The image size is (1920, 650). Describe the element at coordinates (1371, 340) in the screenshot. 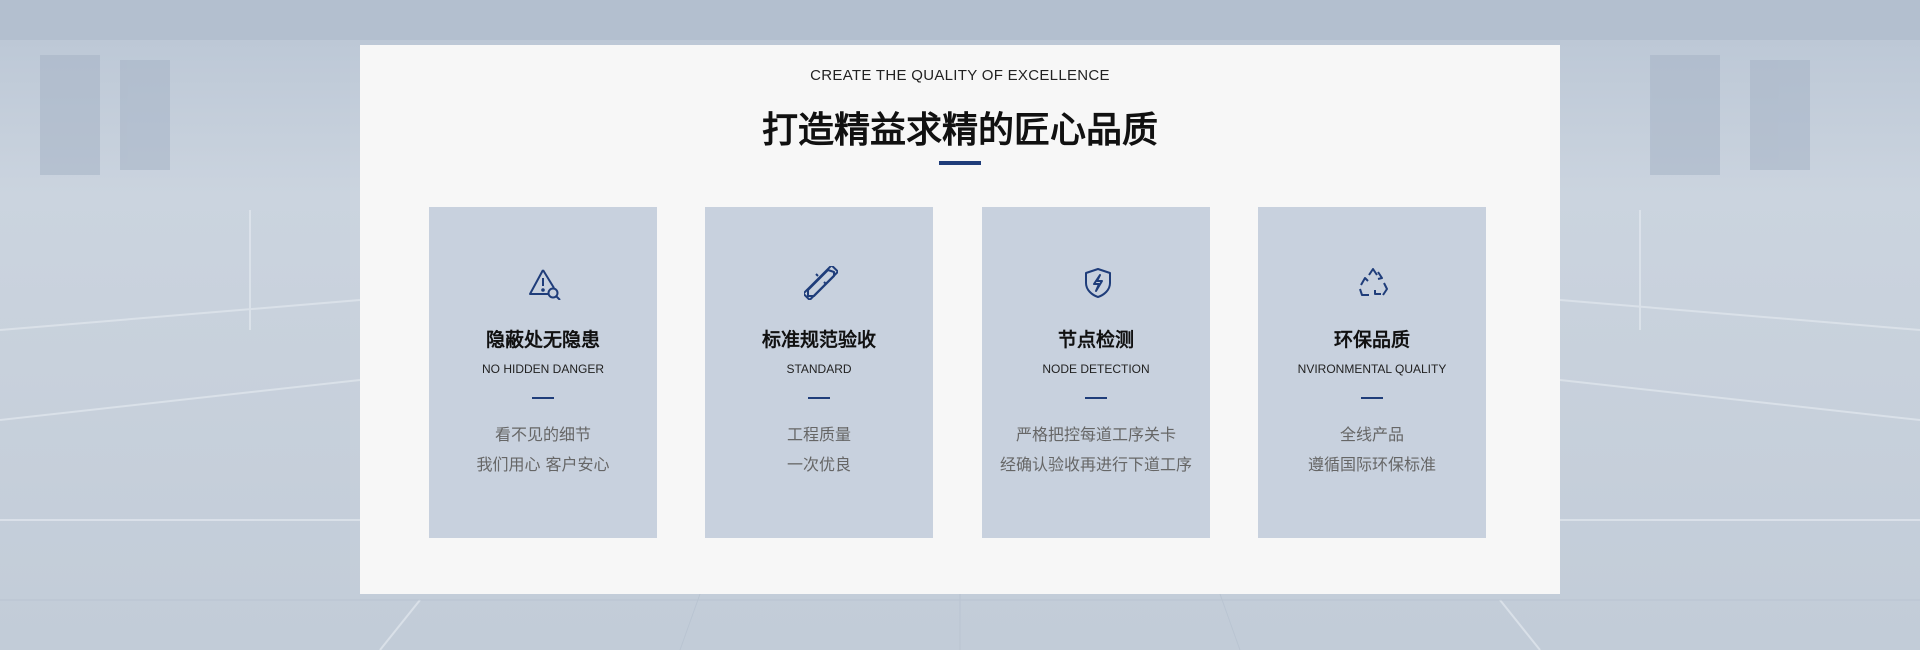

I see `feature-title: 环保品质` at that location.